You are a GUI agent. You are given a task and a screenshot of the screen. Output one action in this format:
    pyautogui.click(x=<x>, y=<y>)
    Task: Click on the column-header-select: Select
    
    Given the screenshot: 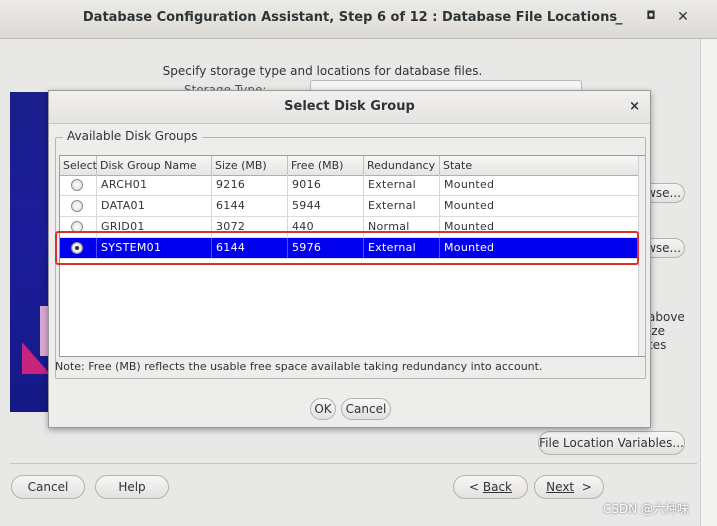 What is the action you would take?
    pyautogui.click(x=78, y=165)
    